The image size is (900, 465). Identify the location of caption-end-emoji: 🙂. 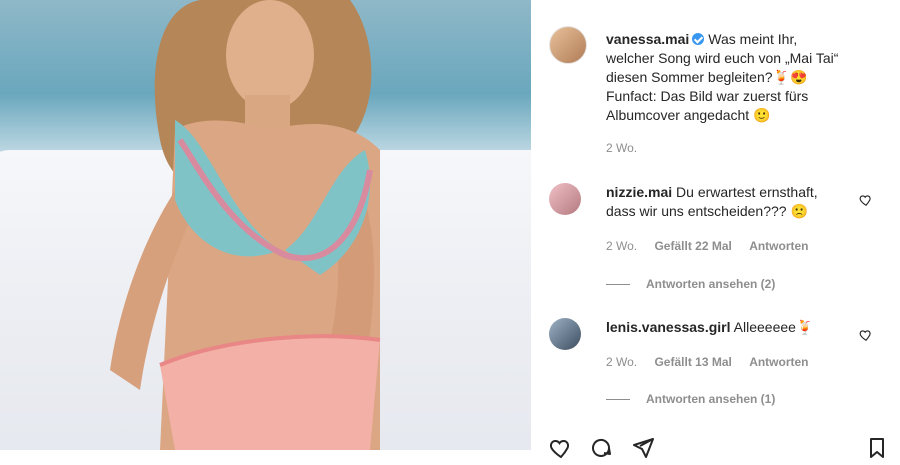
(762, 115).